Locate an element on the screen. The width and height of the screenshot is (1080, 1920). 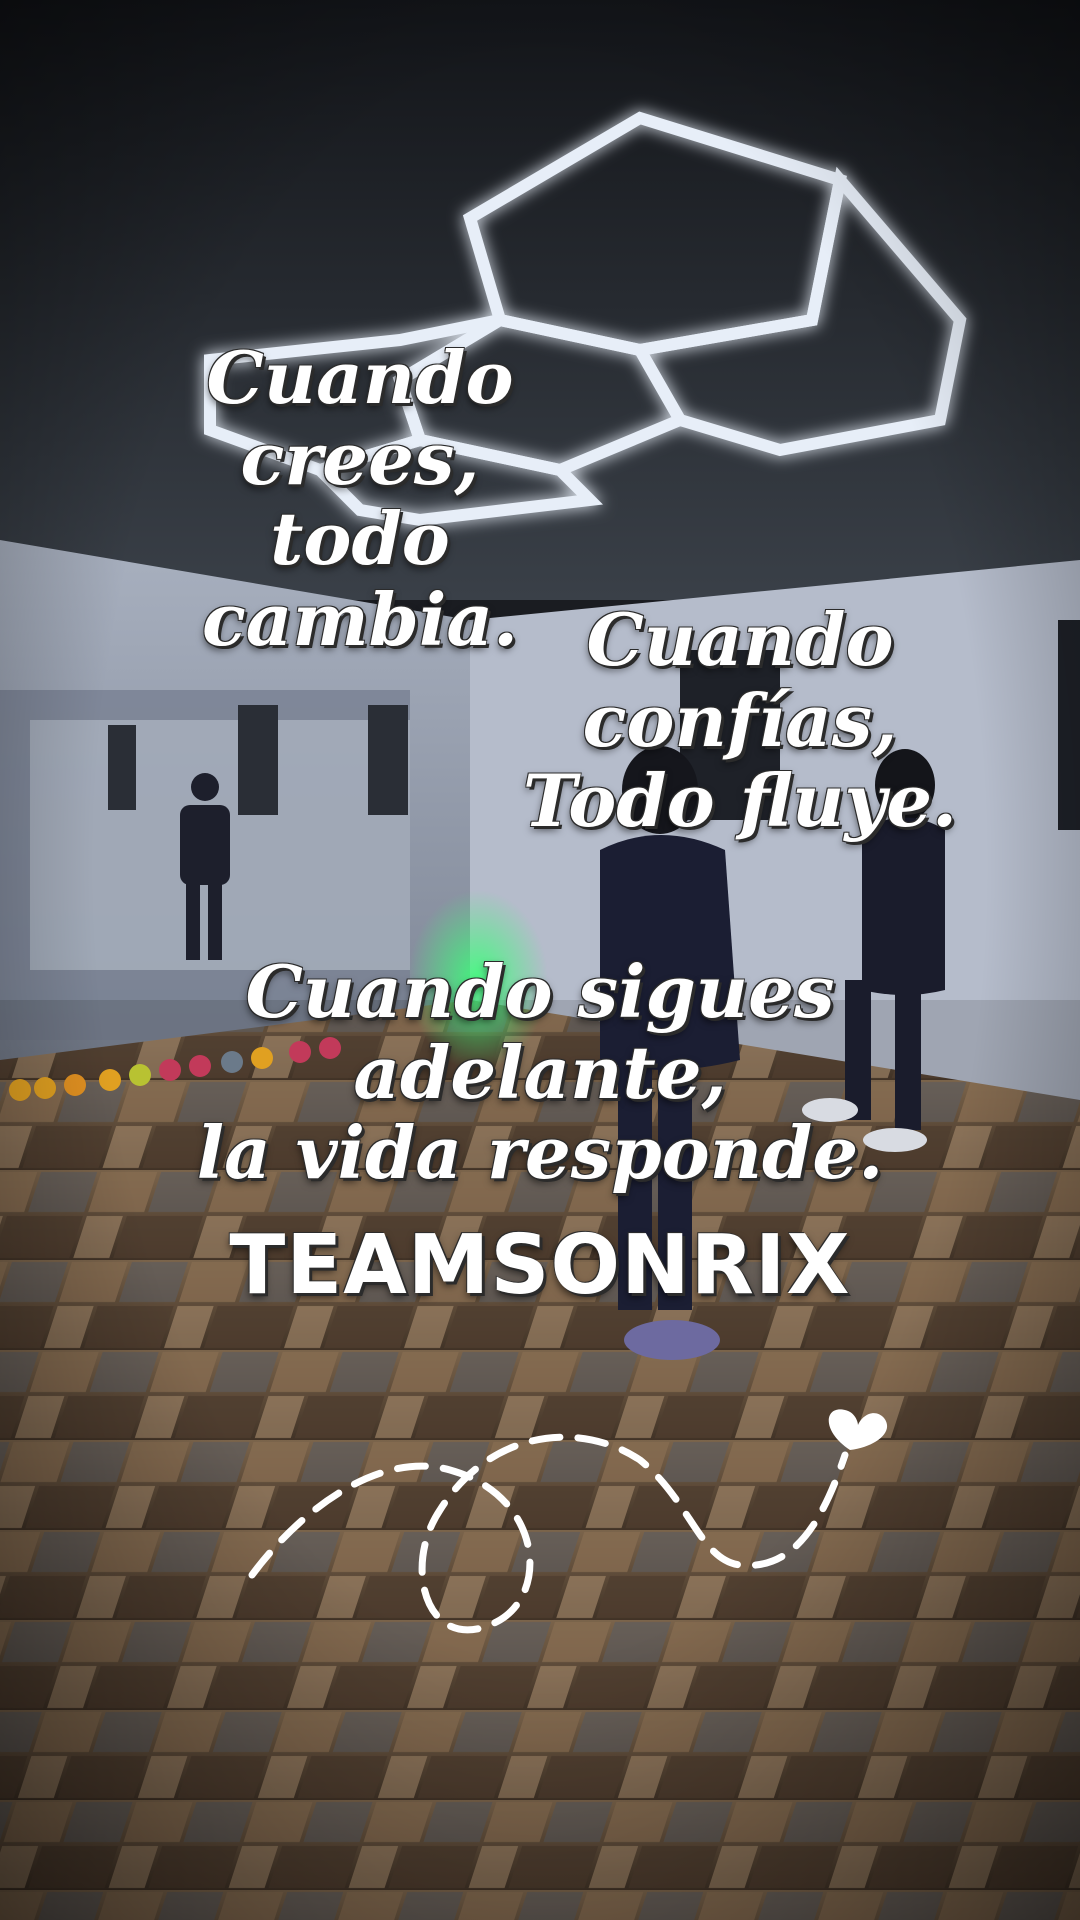
phrase-3-line-1: Cuando sigues adelante, is located at coordinates (540, 1032).